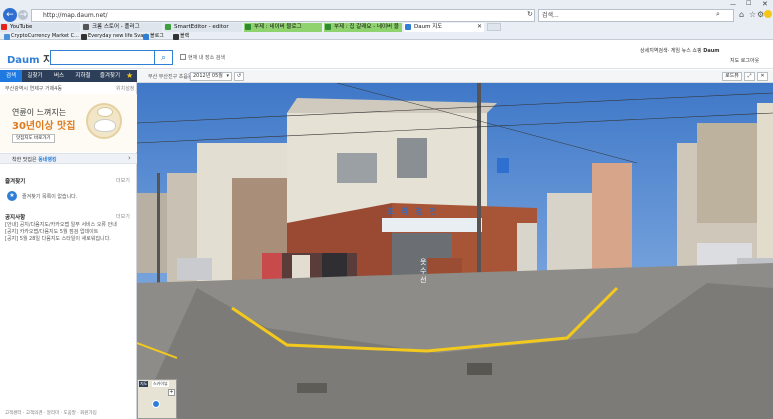  I want to click on tab-directions: 길찾기, so click(35, 76).